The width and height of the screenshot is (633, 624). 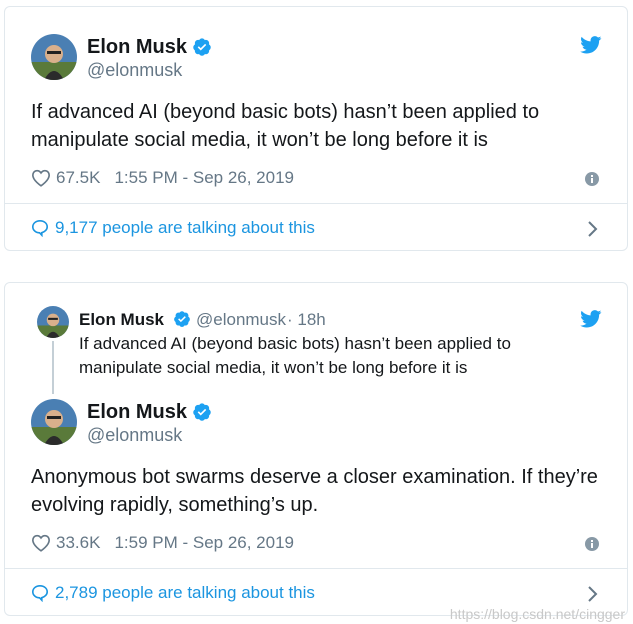 I want to click on conversation-link: 9,177 people are talking about this, so click(x=173, y=228).